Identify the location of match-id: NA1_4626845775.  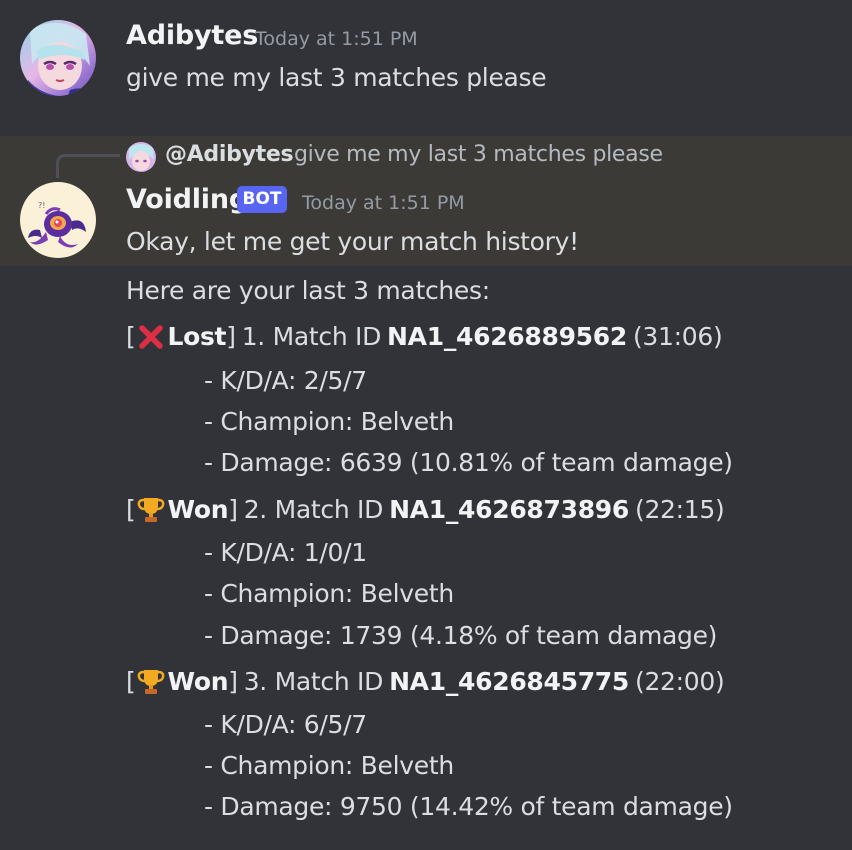
(509, 681).